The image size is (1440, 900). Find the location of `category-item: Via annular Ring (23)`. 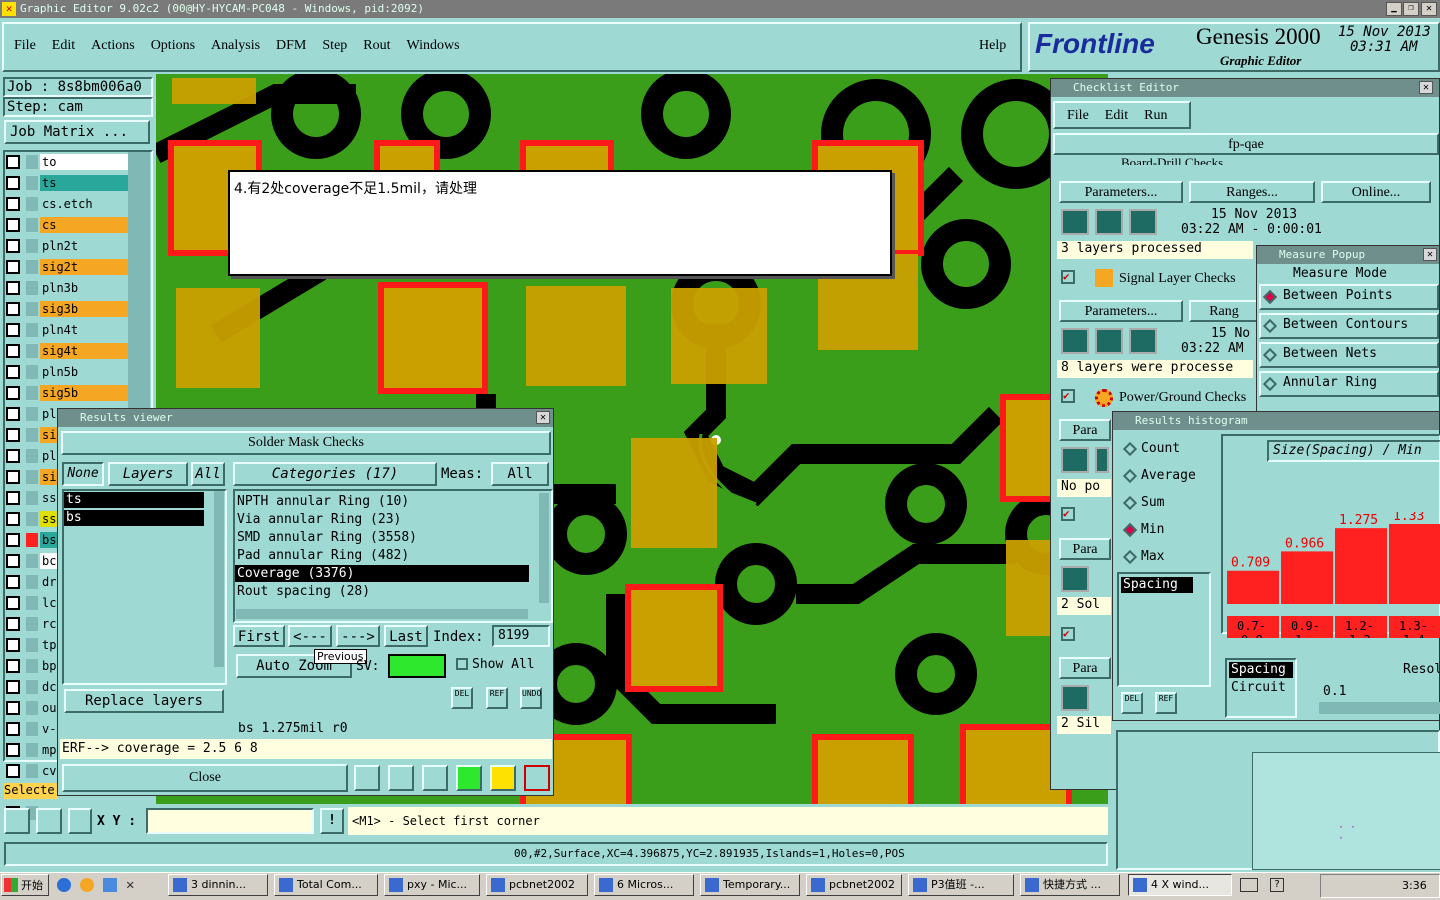

category-item: Via annular Ring (23) is located at coordinates (382, 519).